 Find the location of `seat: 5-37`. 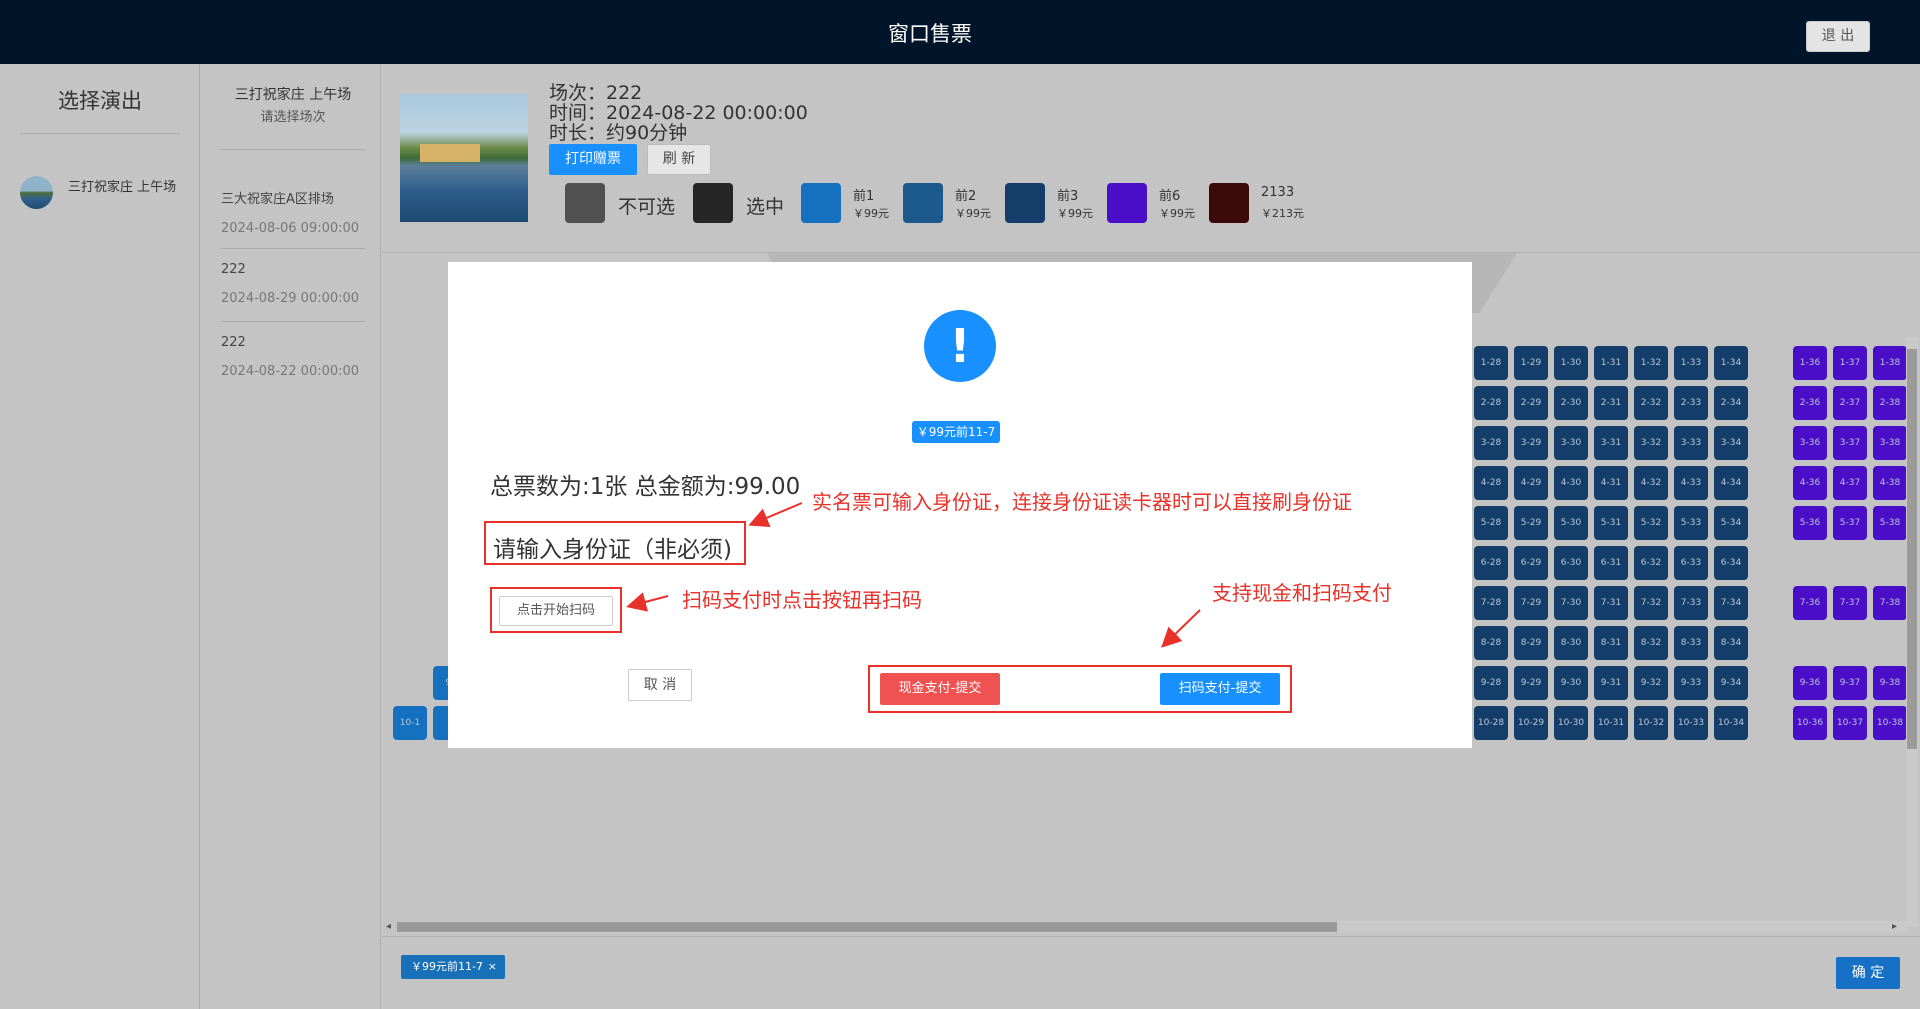

seat: 5-37 is located at coordinates (1850, 523).